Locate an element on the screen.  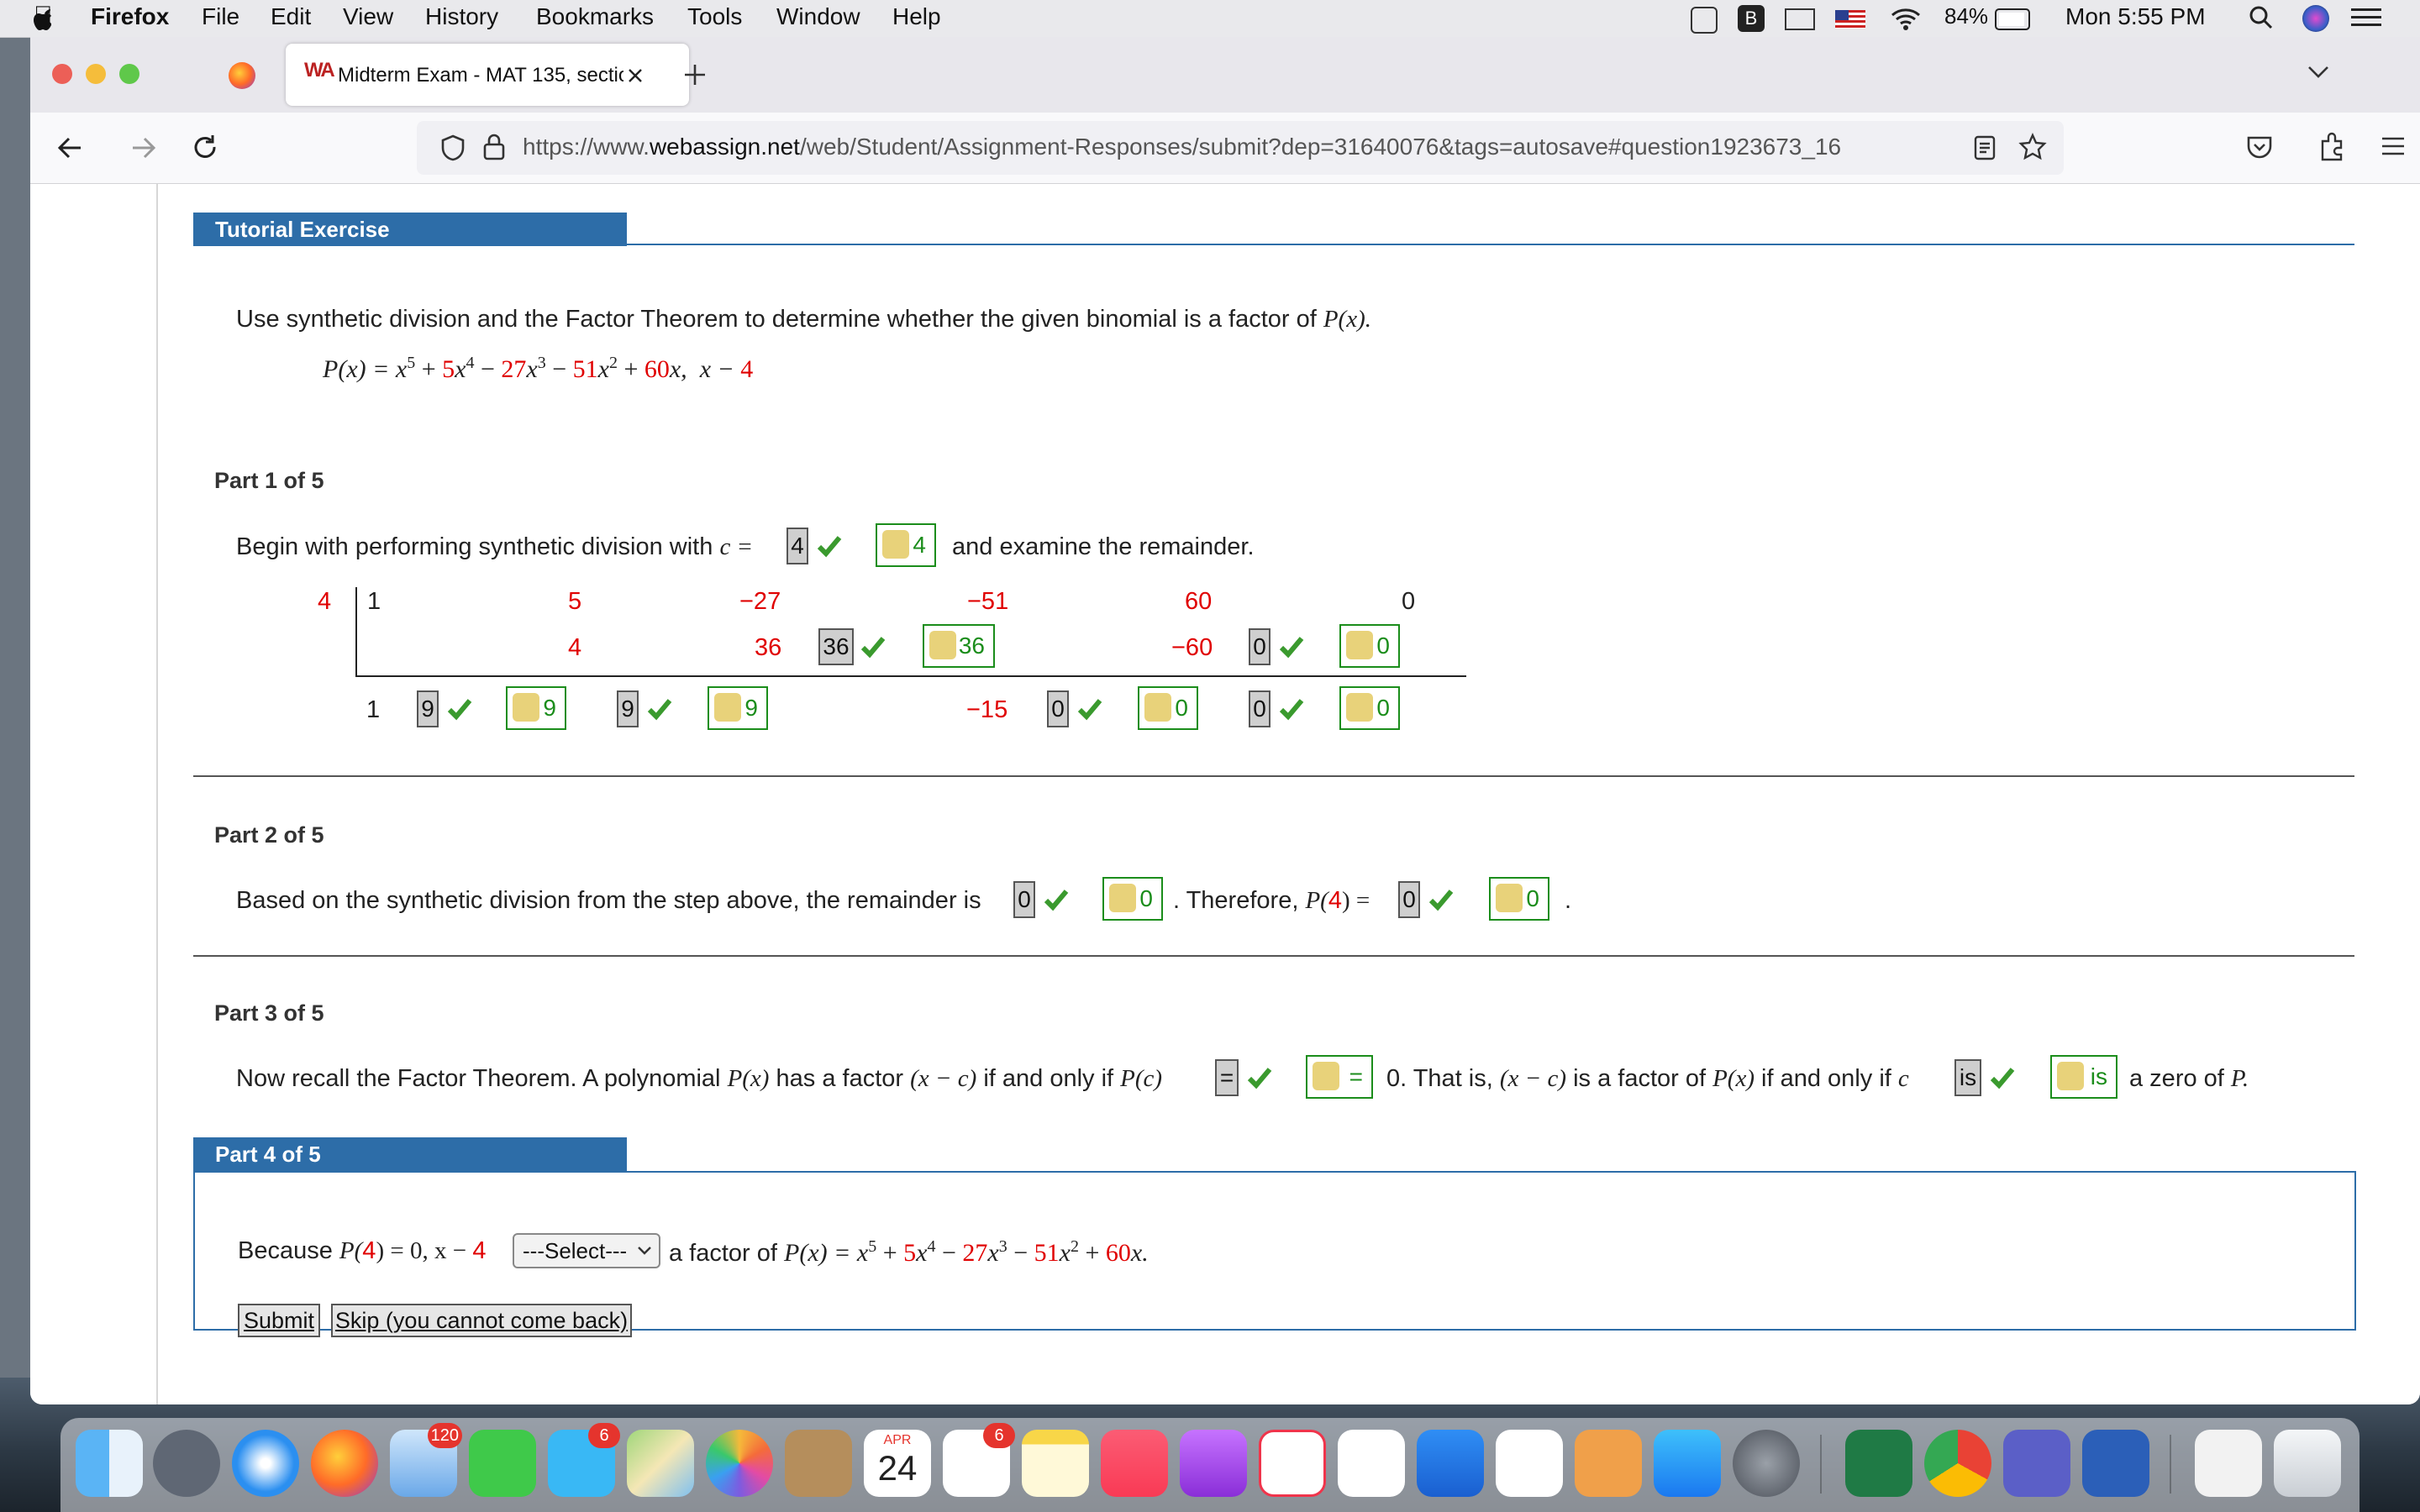
new-tab-icon is located at coordinates (695, 74).